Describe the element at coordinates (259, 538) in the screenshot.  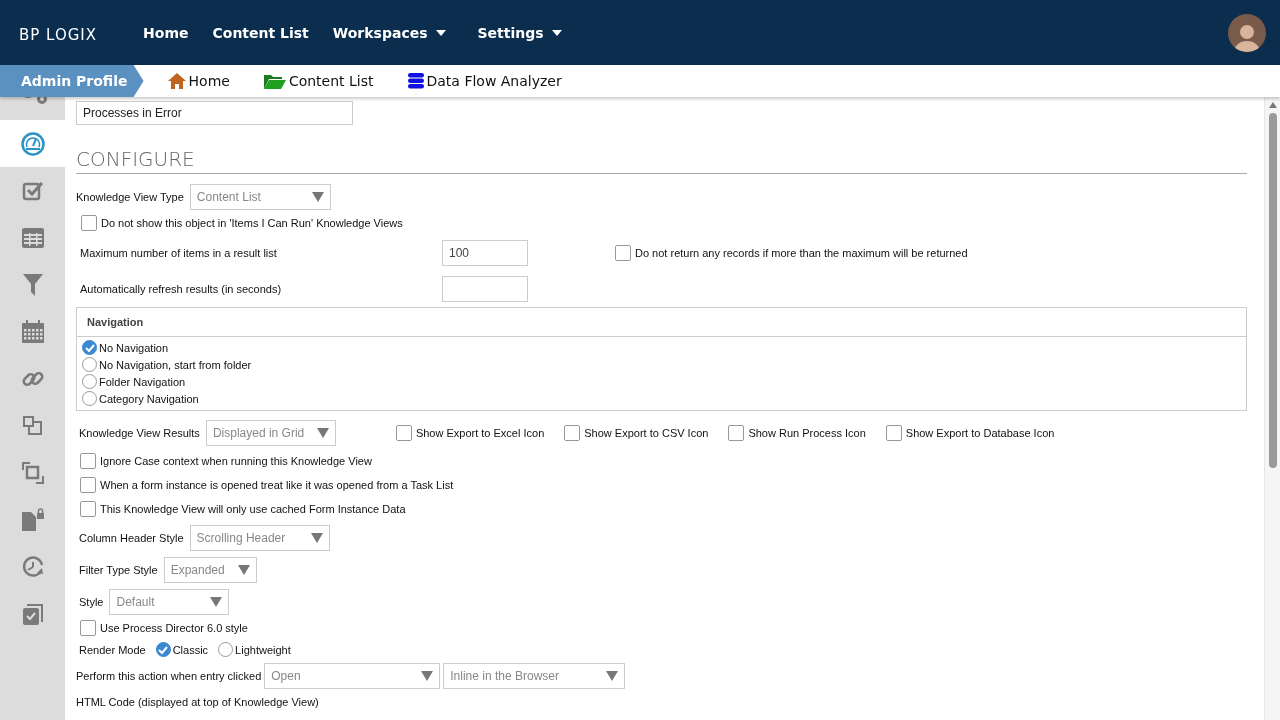
I see `dropdown: Scrolling Header` at that location.